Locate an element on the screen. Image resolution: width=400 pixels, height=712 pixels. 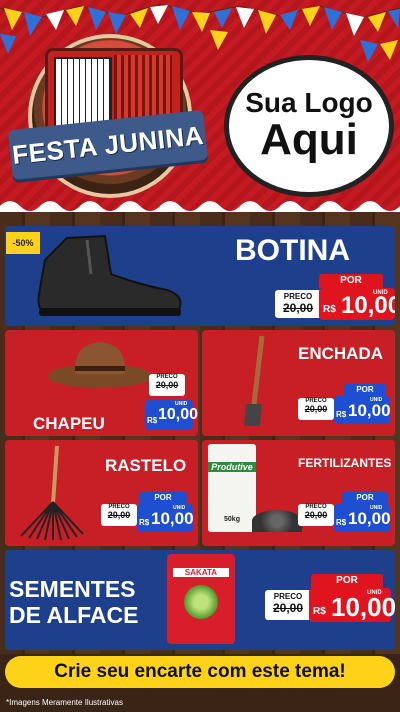
seed-brand: SAKATA is located at coordinates (201, 572).